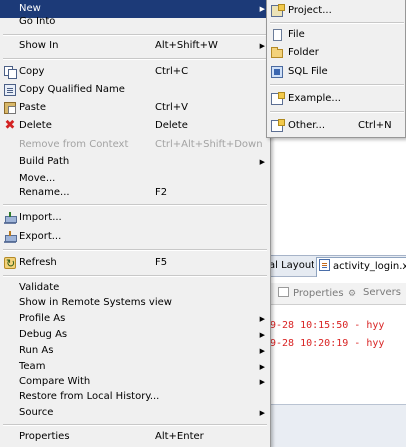  I want to click on menu-shortcut: Ctrl+V, so click(172, 107).